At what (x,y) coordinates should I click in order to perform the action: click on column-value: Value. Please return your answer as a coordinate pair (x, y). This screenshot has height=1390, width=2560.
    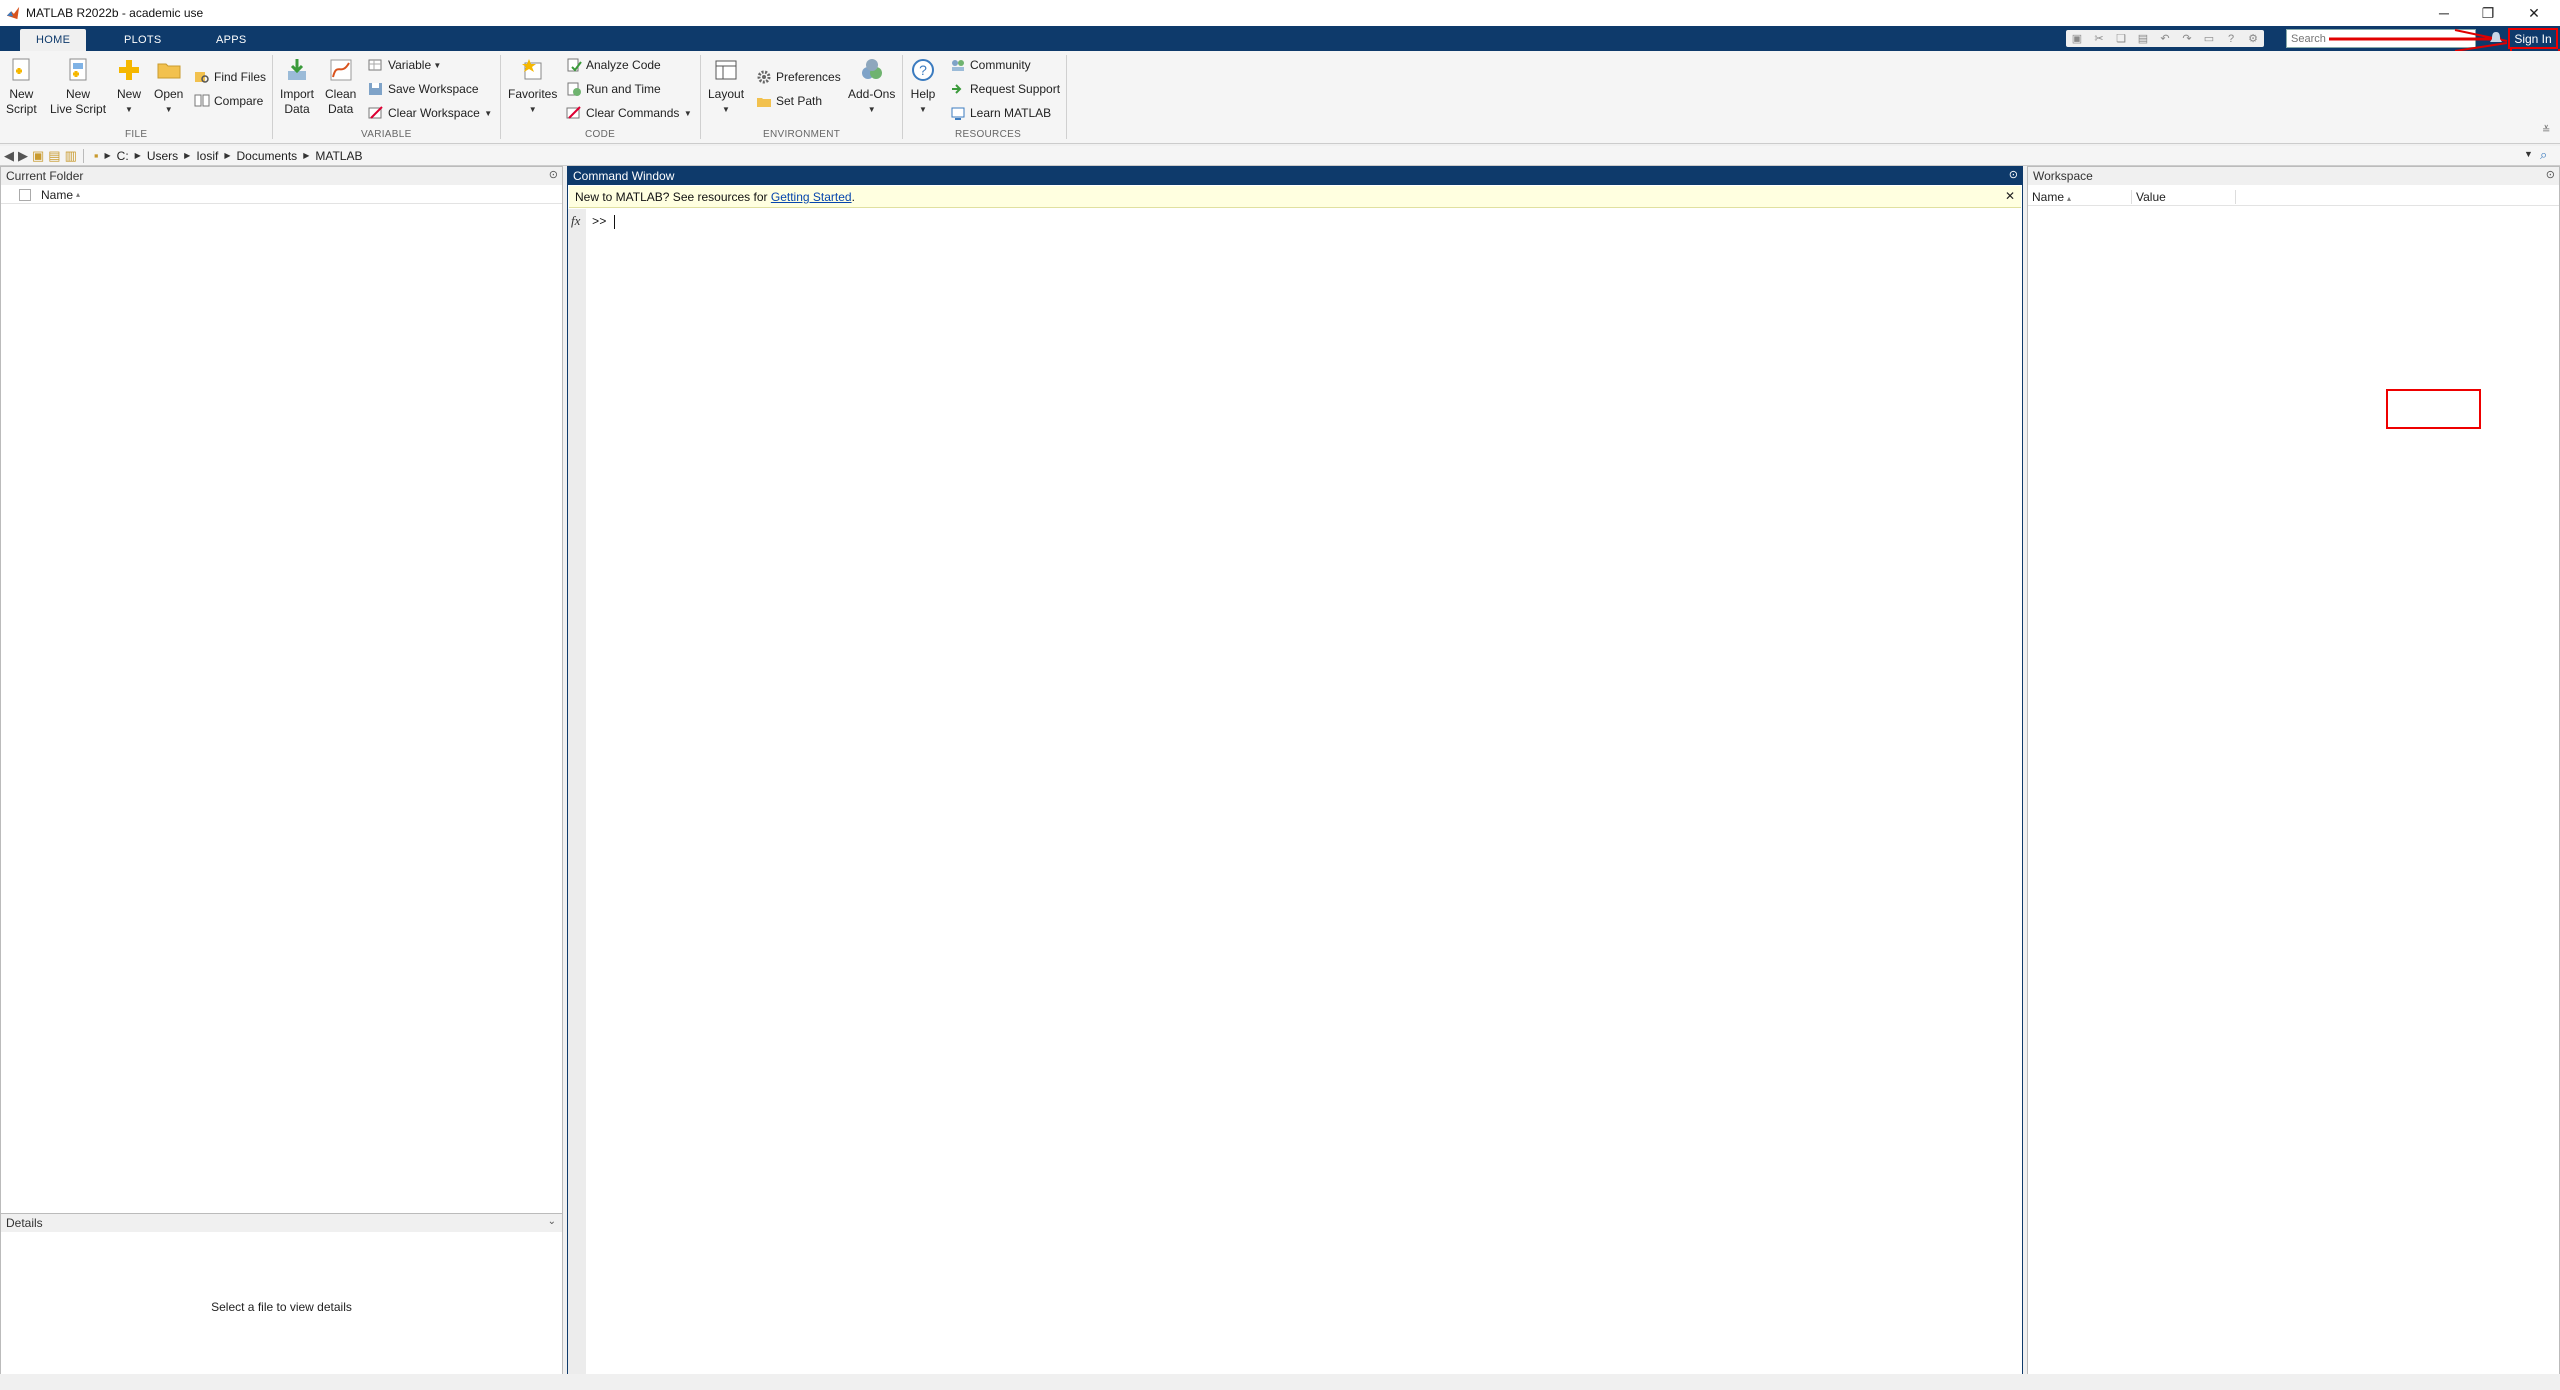
    Looking at the image, I should click on (2184, 196).